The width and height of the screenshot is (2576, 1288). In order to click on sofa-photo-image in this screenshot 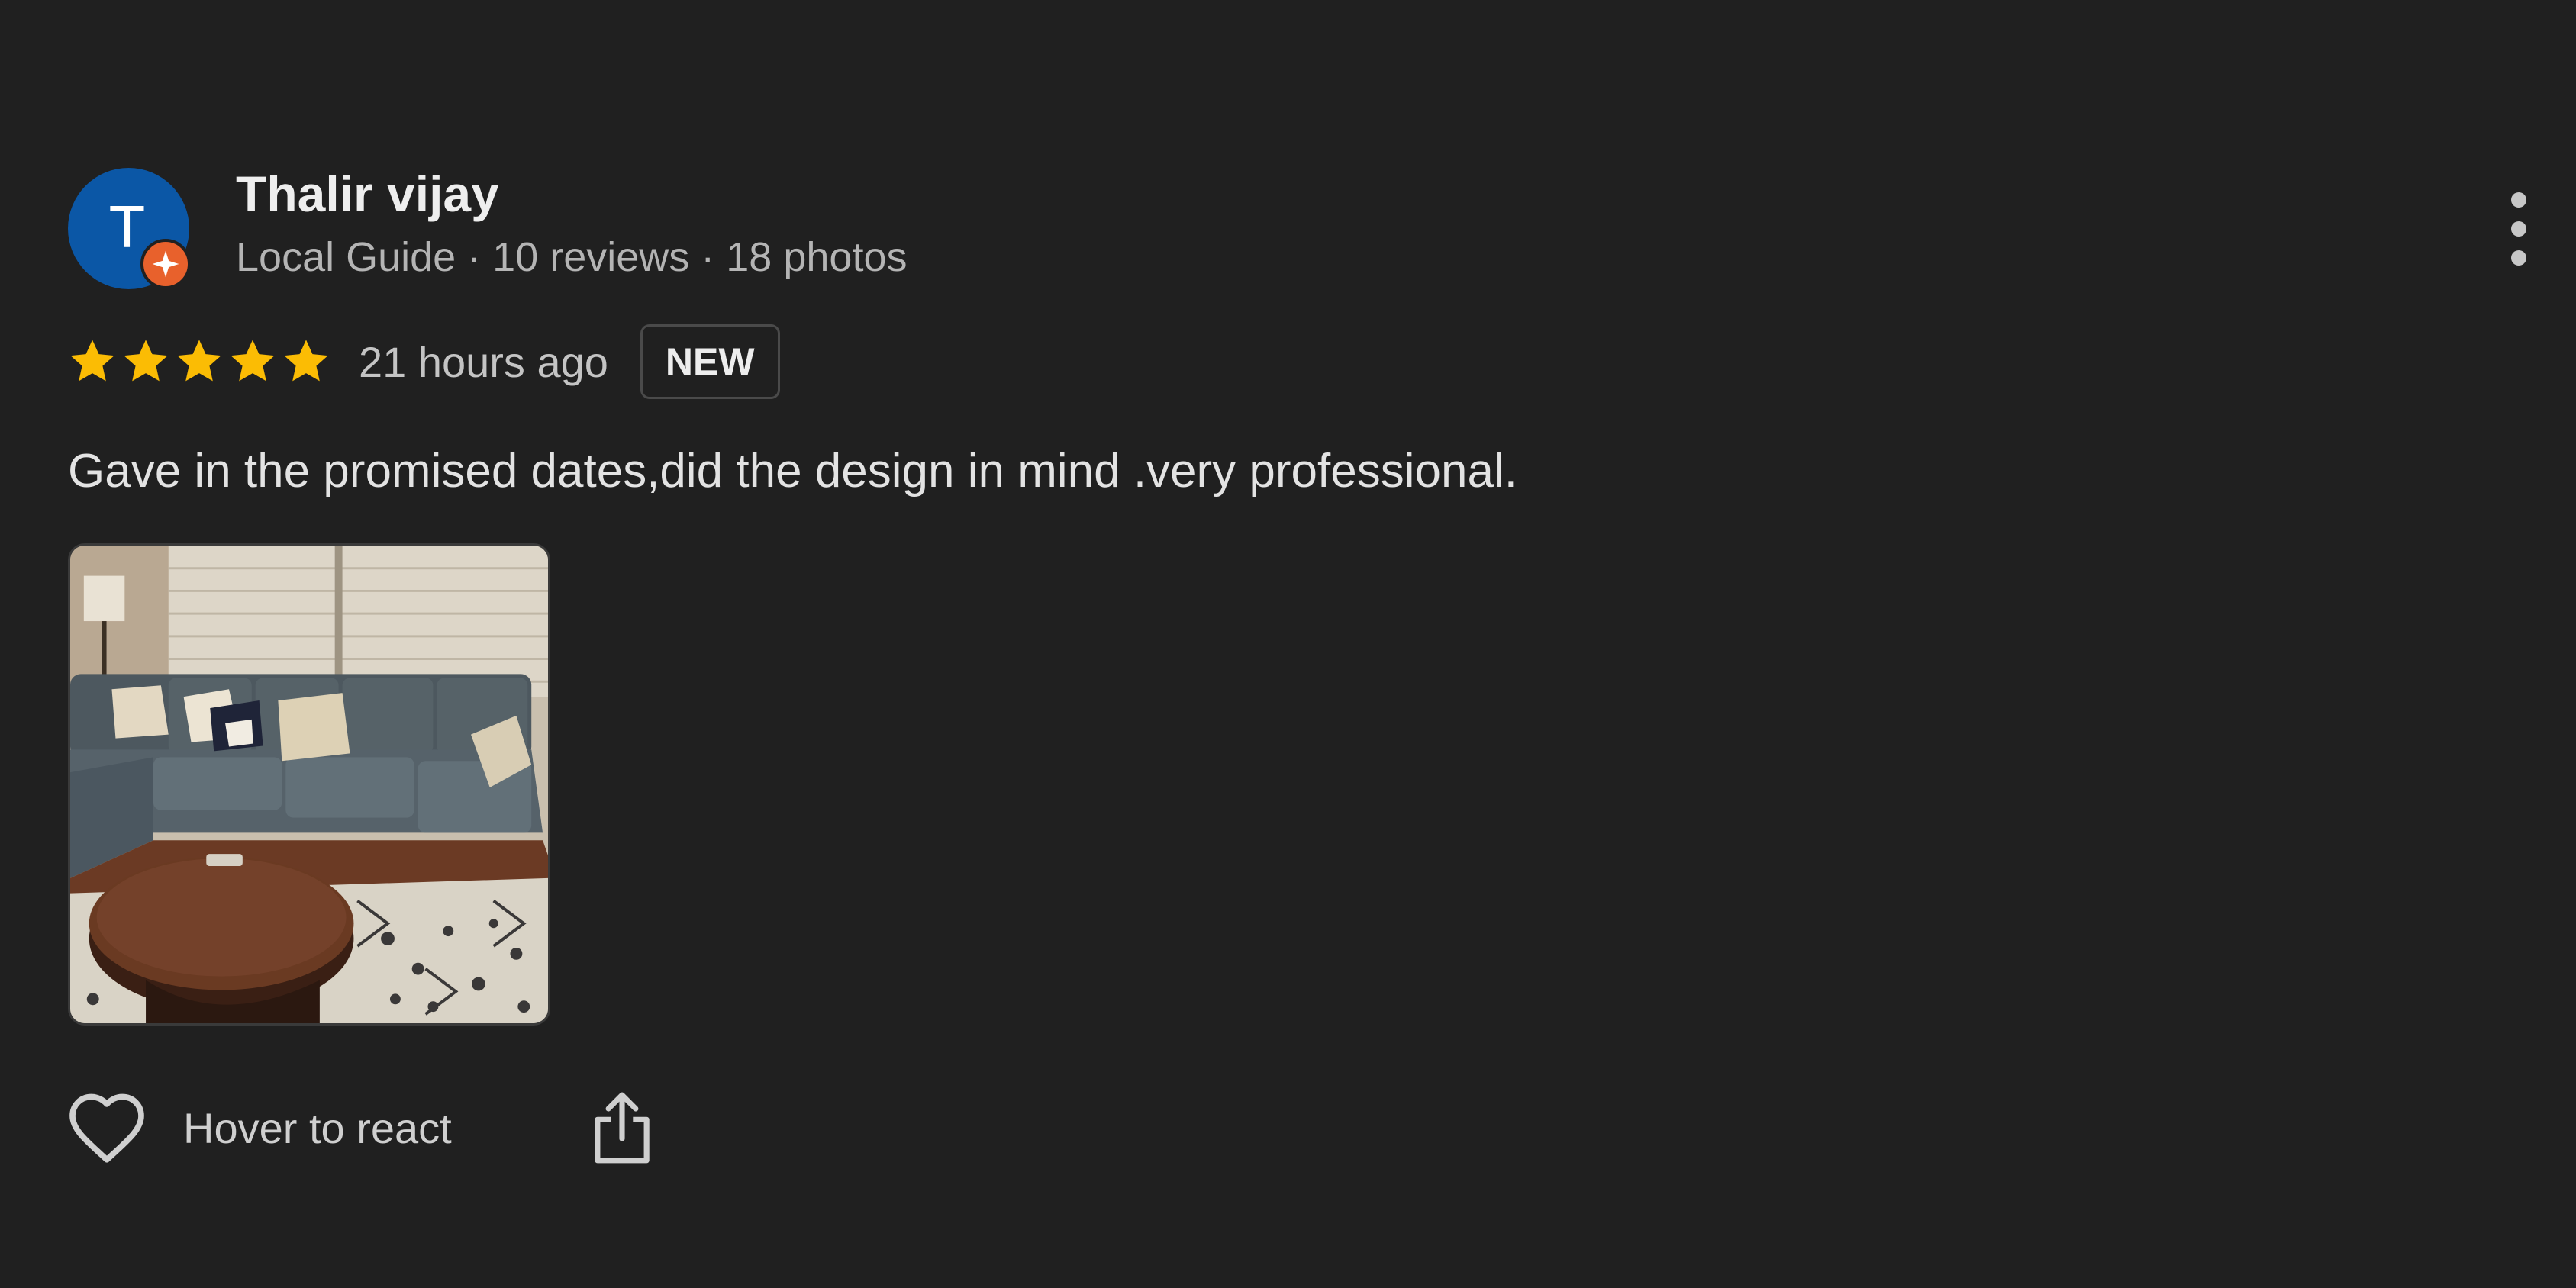, I will do `click(309, 784)`.